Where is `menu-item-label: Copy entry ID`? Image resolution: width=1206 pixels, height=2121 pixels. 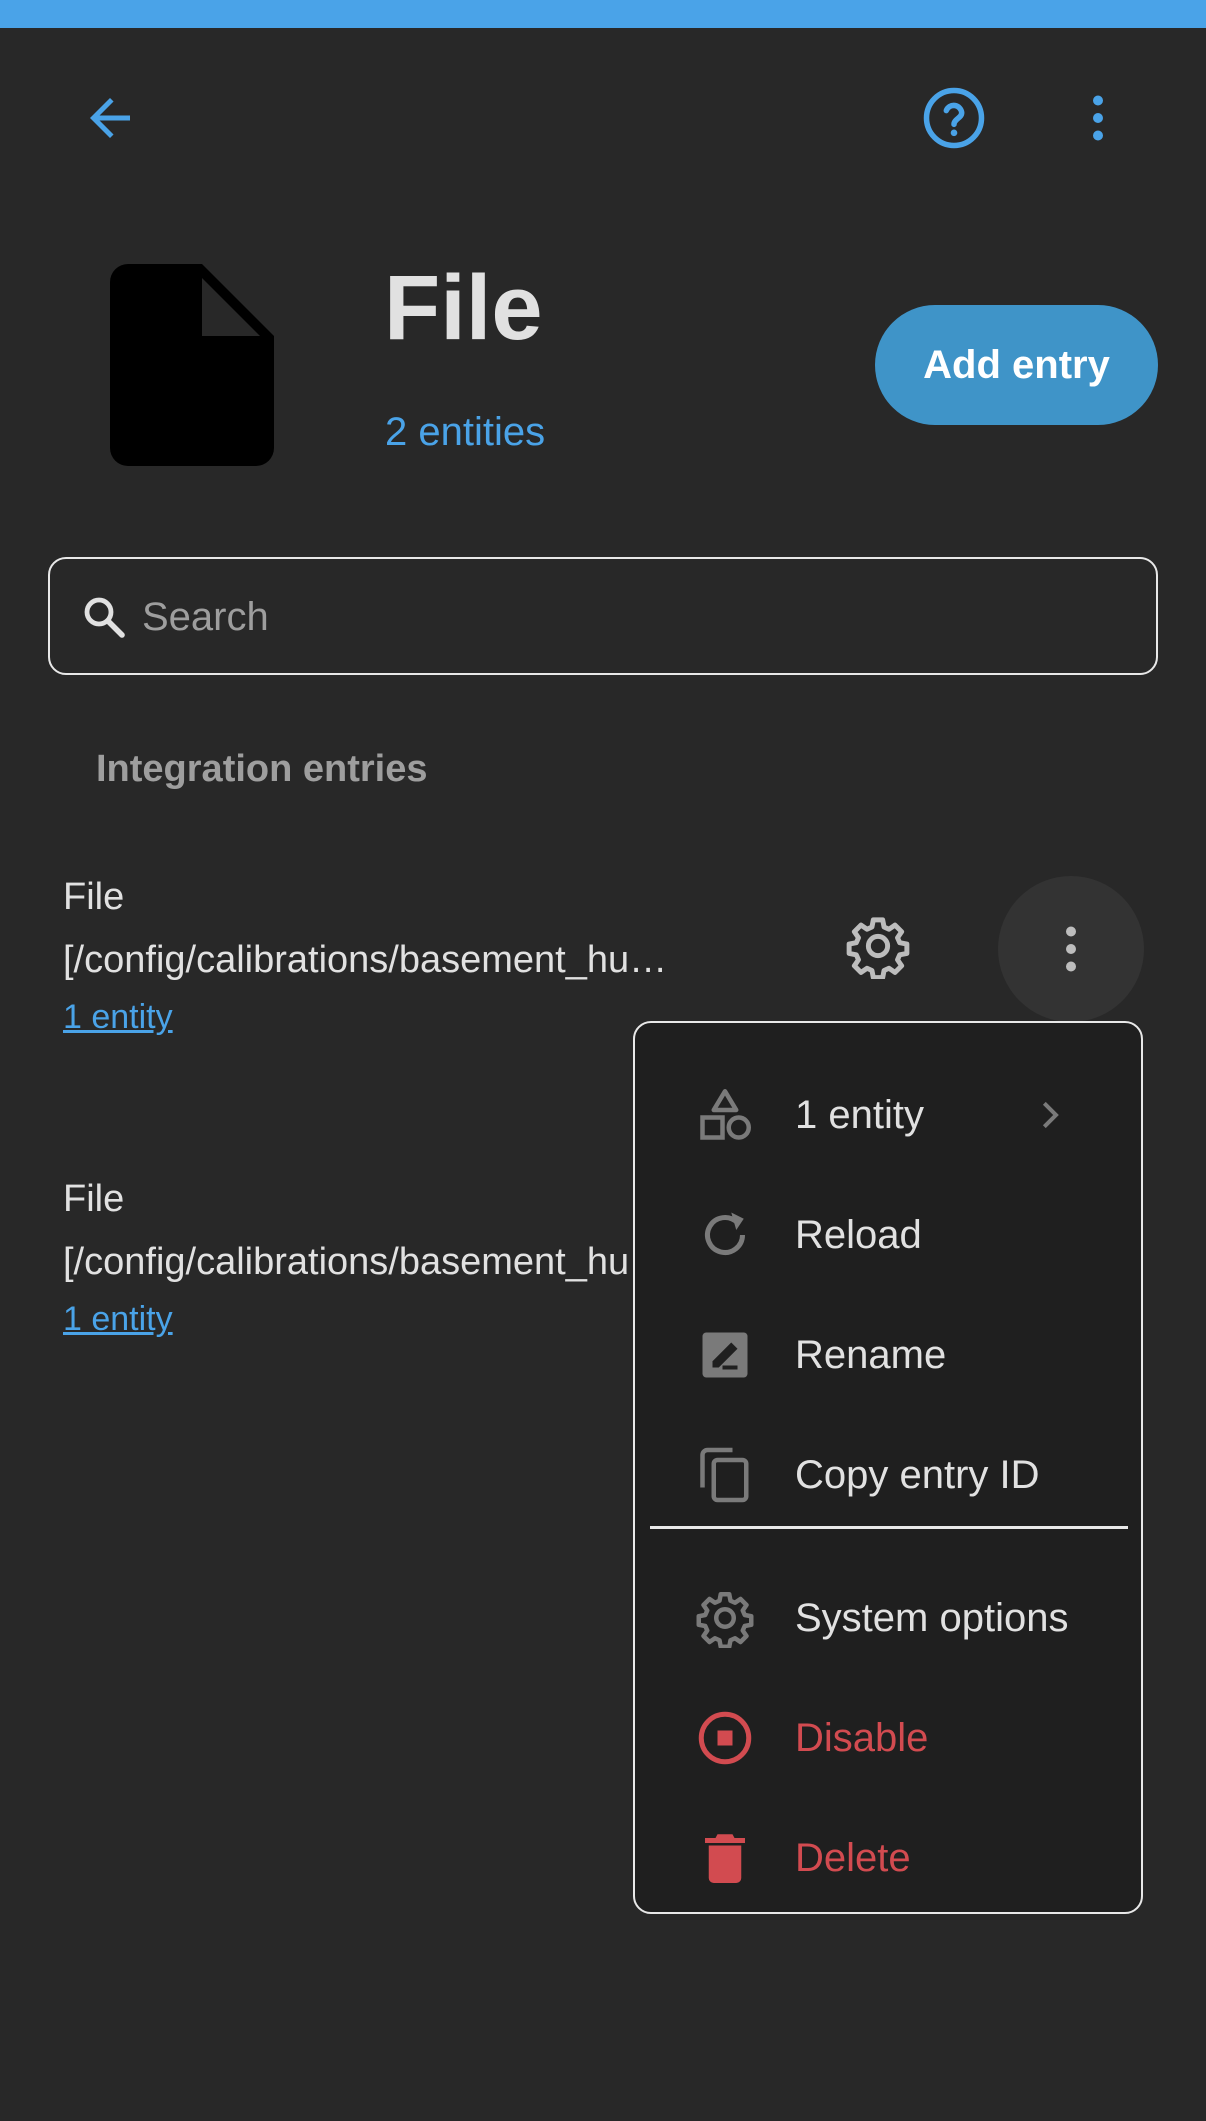
menu-item-label: Copy entry ID is located at coordinates (917, 1474).